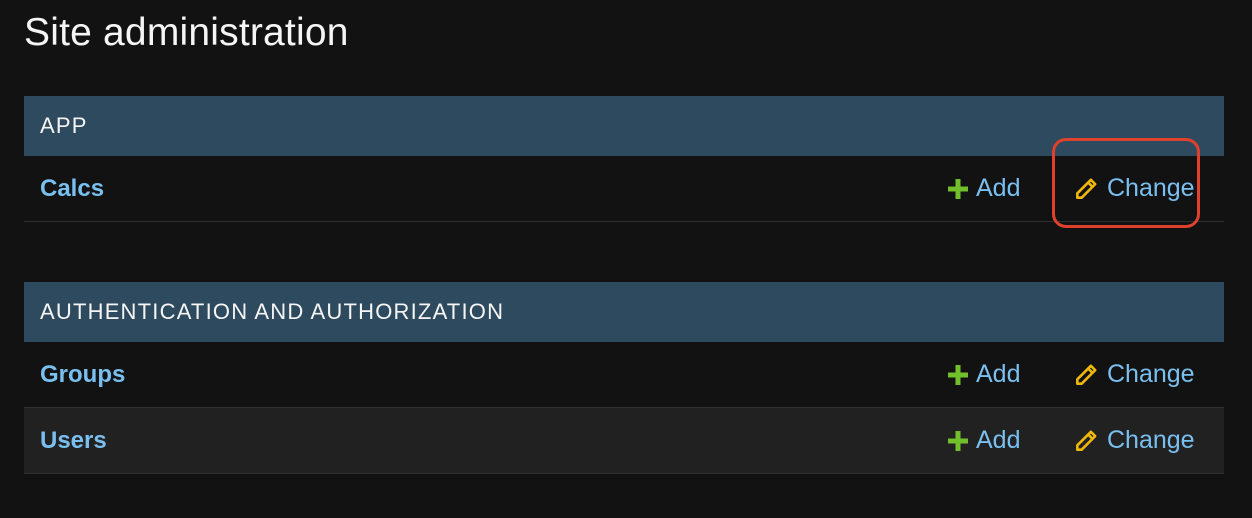 The image size is (1252, 518). I want to click on module-caption-auth: AUTHENTICATION AND AUTHORIZATION, so click(624, 312).